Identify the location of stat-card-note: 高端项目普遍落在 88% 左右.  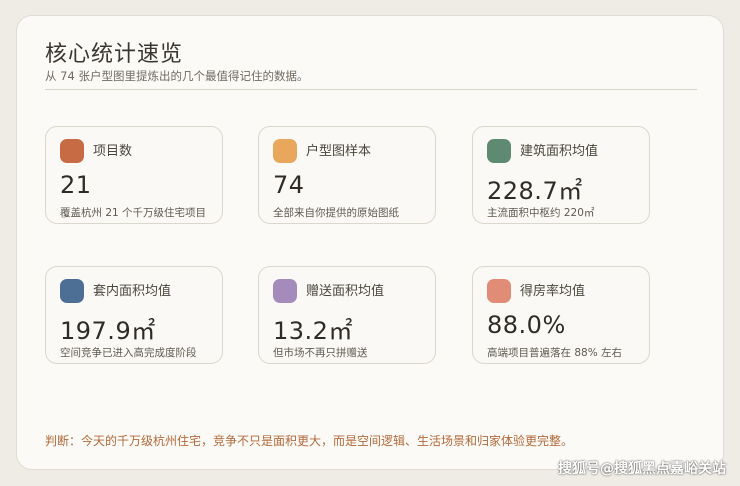
(555, 353).